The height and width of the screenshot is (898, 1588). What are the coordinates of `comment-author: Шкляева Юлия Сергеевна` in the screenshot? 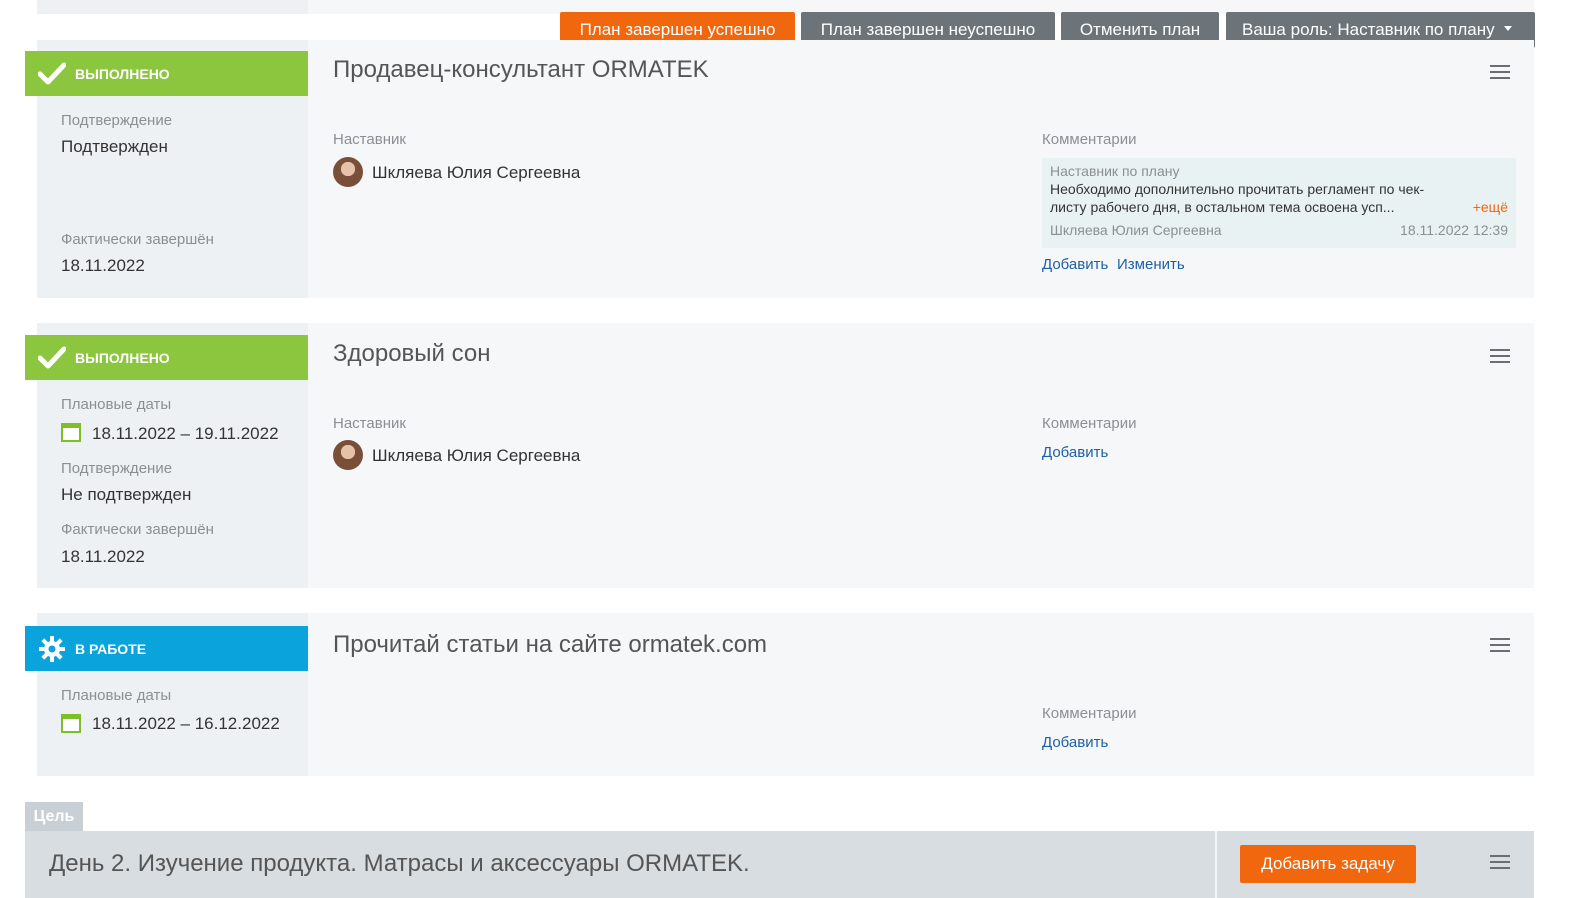 It's located at (1136, 230).